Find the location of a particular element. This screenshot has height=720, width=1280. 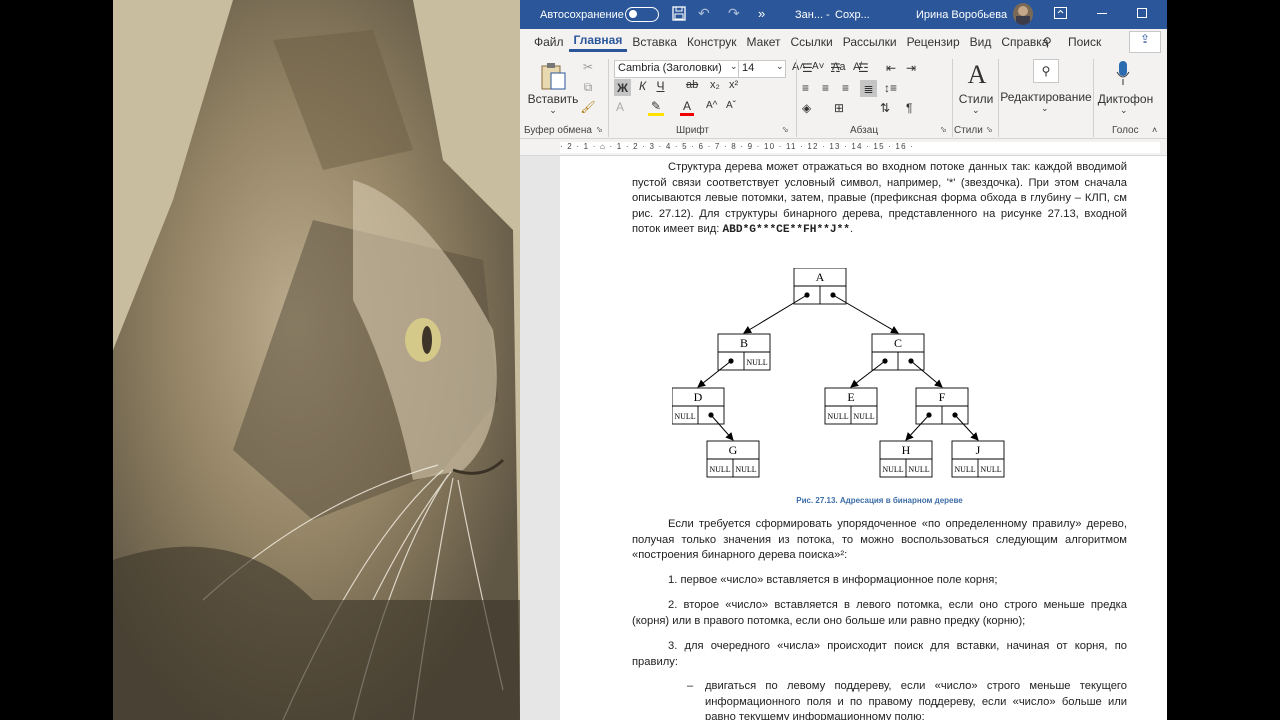

microphone-icon is located at coordinates (1123, 73).